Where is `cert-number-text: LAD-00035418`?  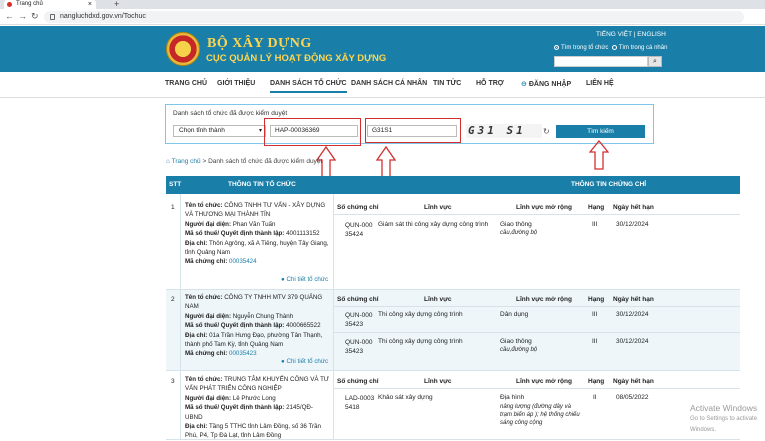
cert-number-text: LAD-00035418 is located at coordinates (360, 403).